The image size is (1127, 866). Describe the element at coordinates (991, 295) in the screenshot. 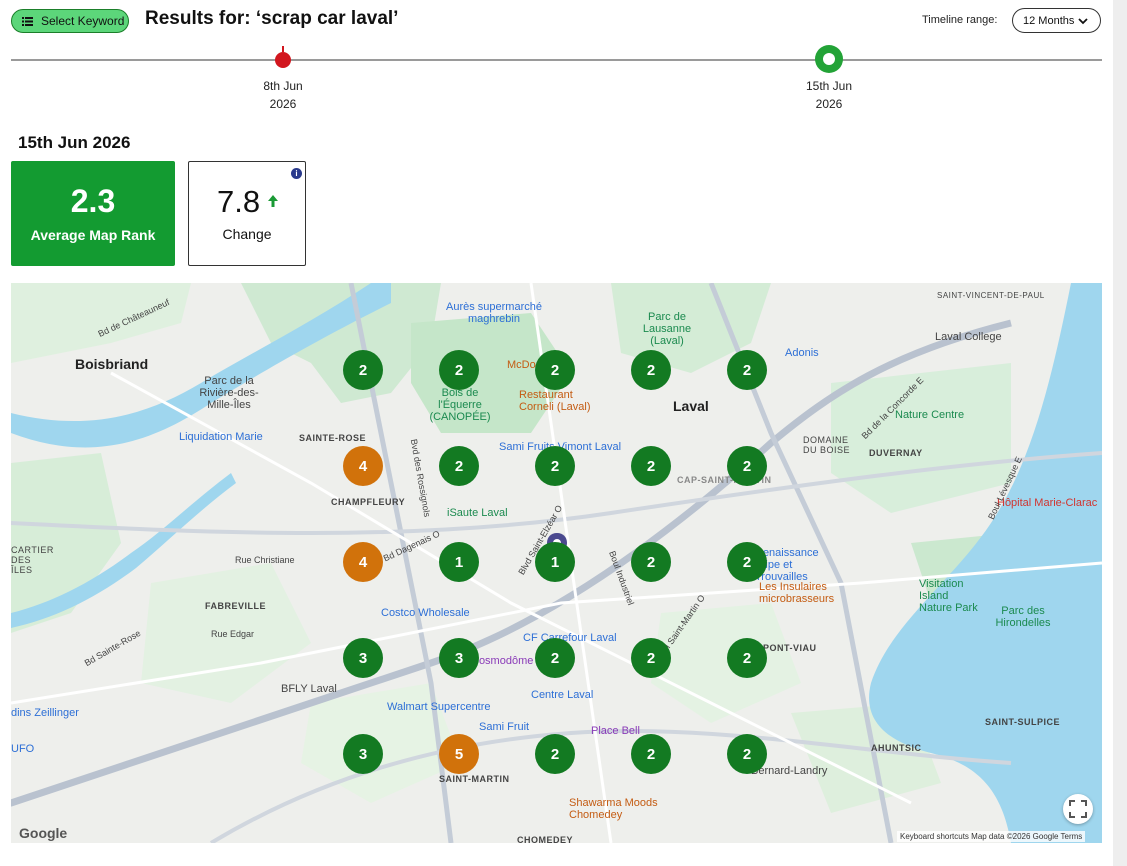

I see `map-label: SAINT-VINCENT-DE-PAUL` at that location.